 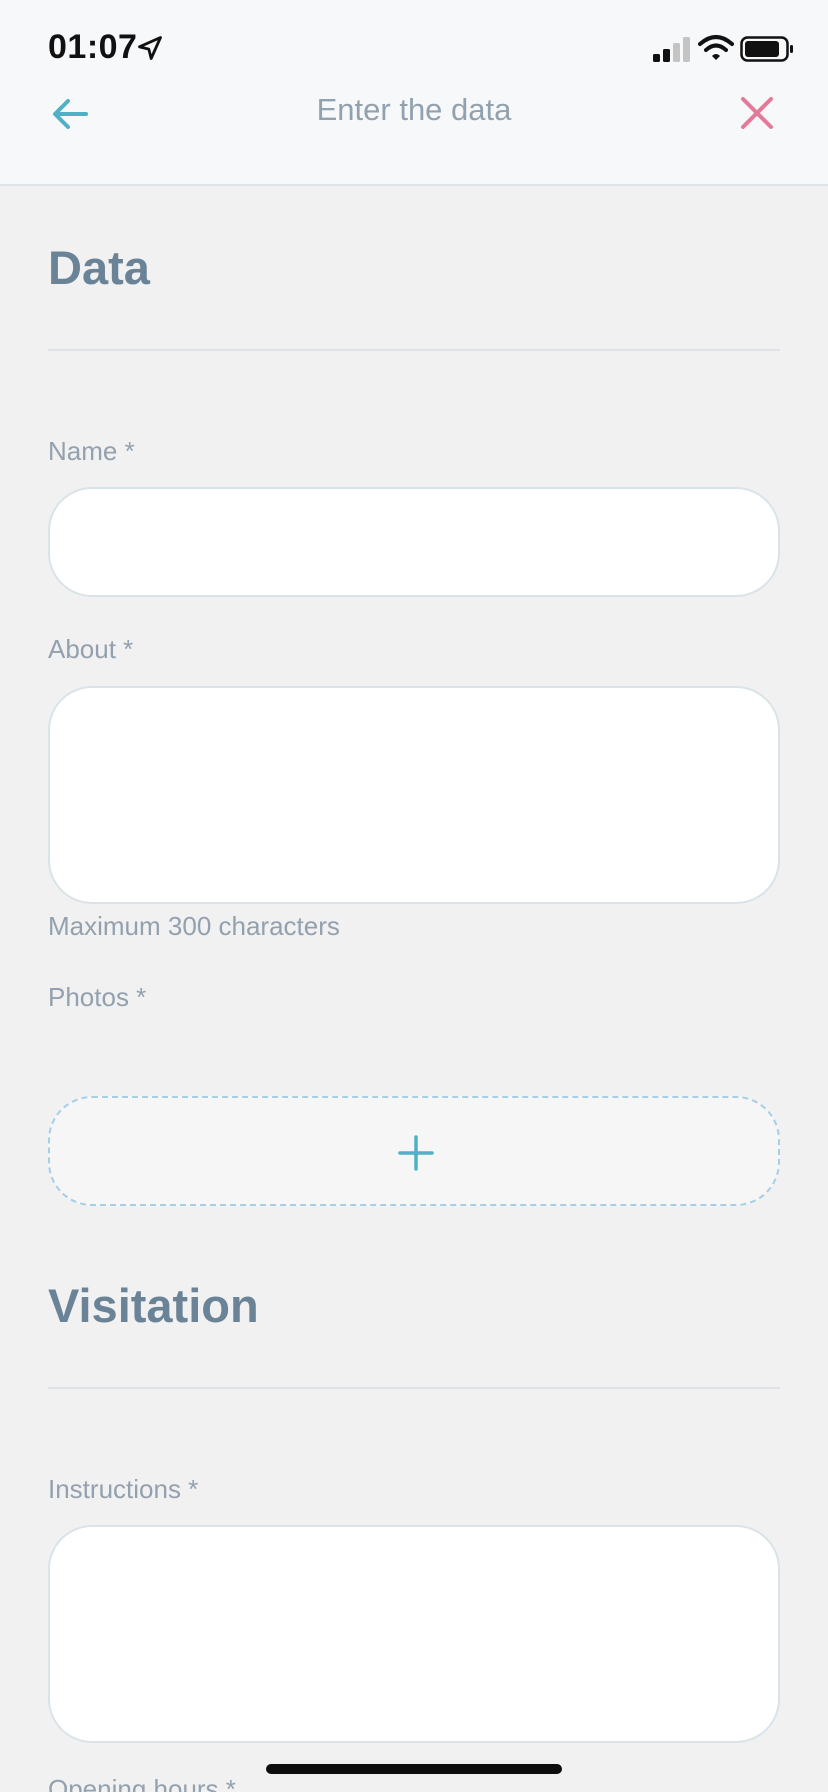 I want to click on wifi-icon, so click(x=716, y=47).